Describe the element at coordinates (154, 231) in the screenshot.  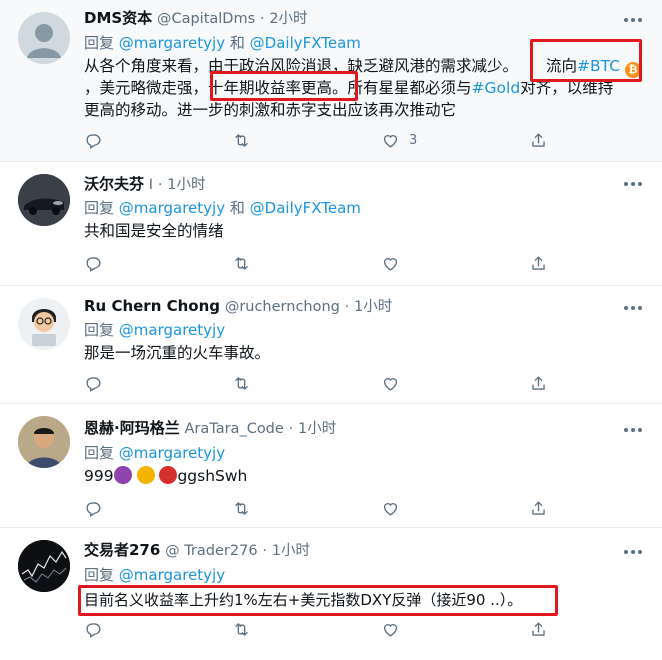
I see `tweet-text: 共和国是安全的情绪` at that location.